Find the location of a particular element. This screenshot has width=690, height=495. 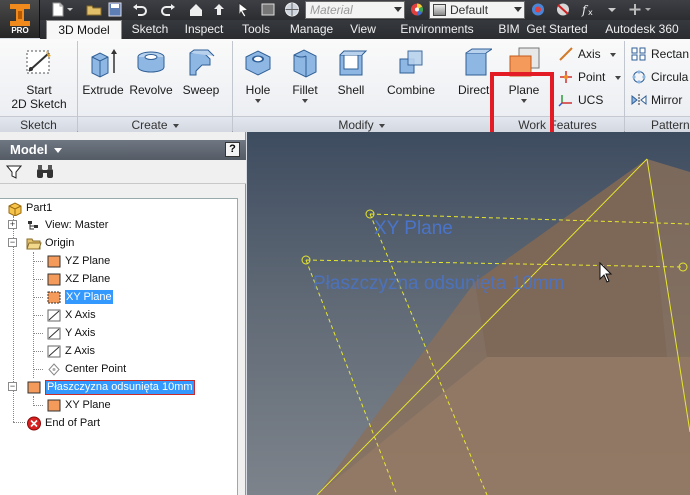

start-2d-sketch-button: Start 2D Sketch is located at coordinates (39, 78).